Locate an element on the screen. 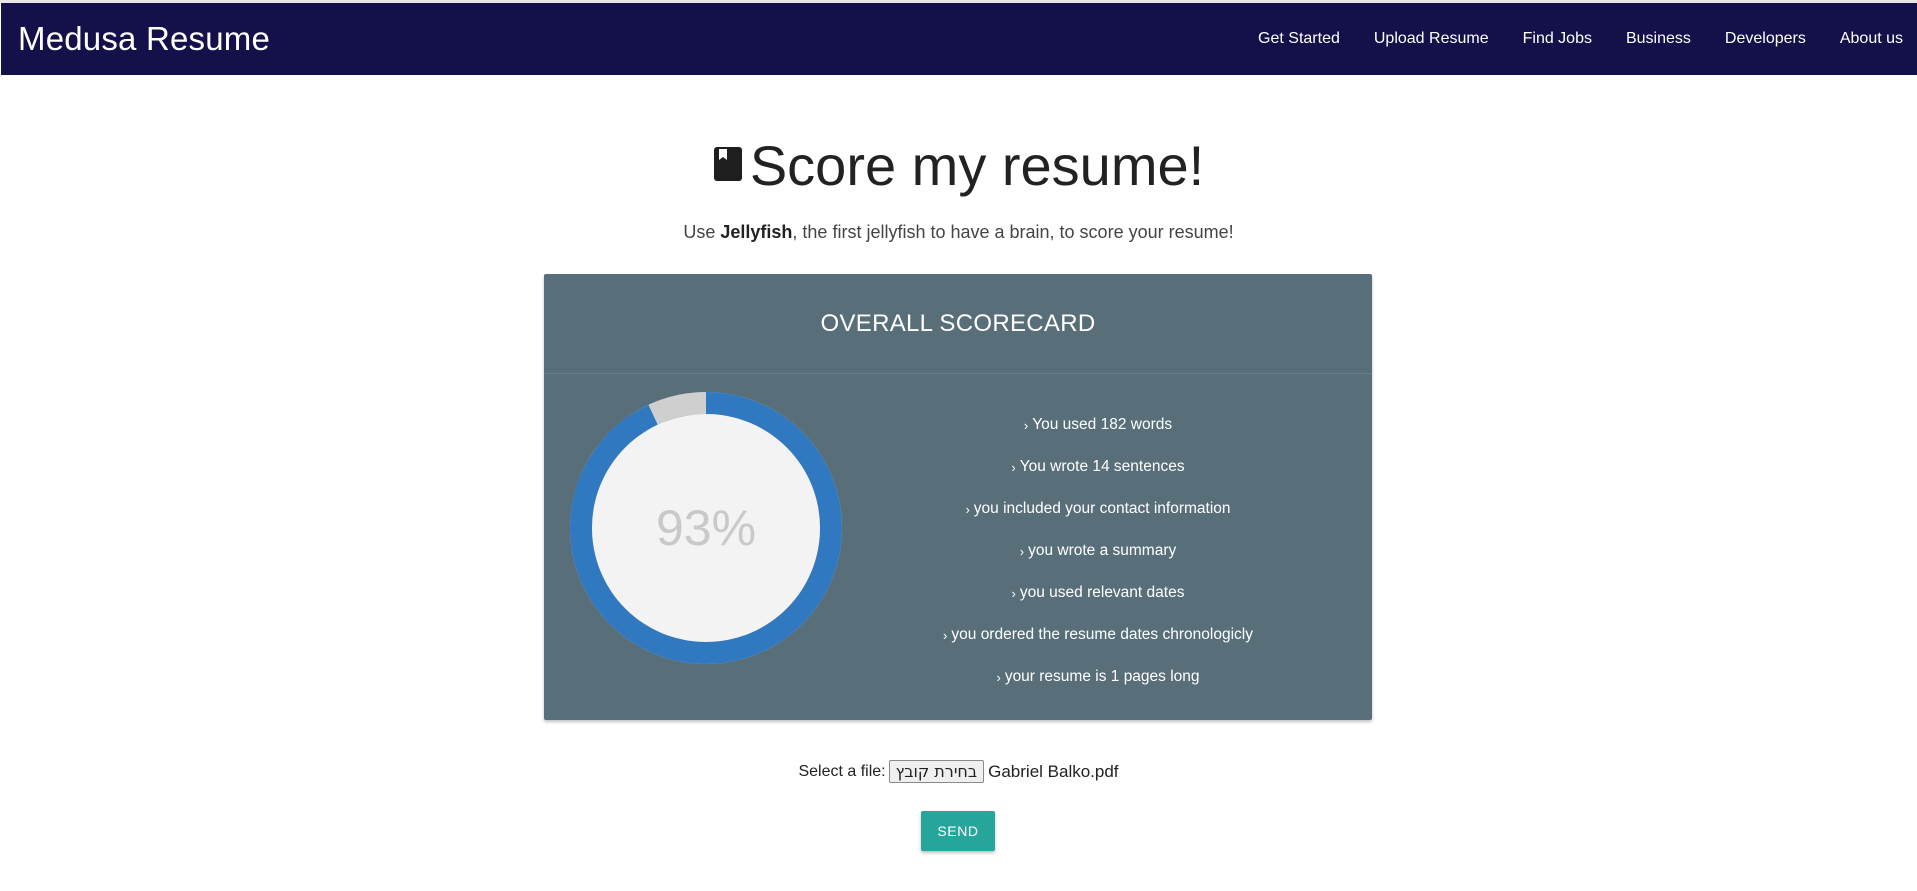 The width and height of the screenshot is (1917, 891). file-label: Select a file: is located at coordinates (842, 771).